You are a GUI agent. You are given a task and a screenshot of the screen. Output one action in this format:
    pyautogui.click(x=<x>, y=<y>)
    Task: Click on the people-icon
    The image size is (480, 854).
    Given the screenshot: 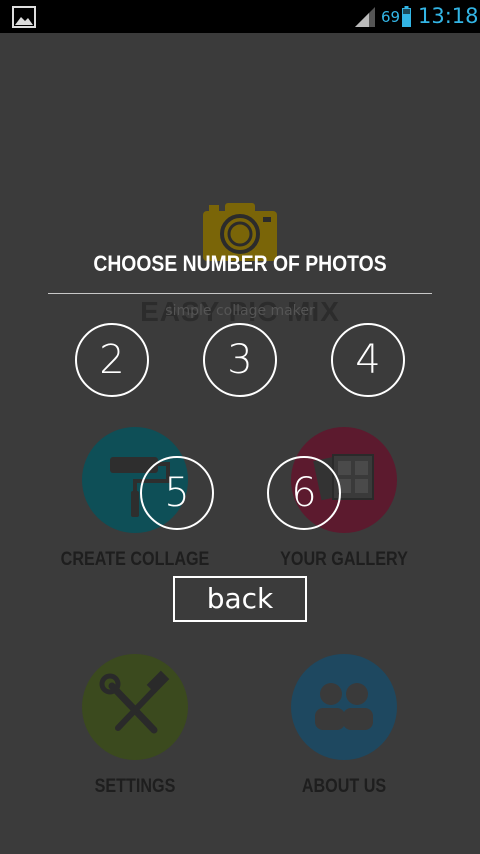 What is the action you would take?
    pyautogui.click(x=344, y=706)
    